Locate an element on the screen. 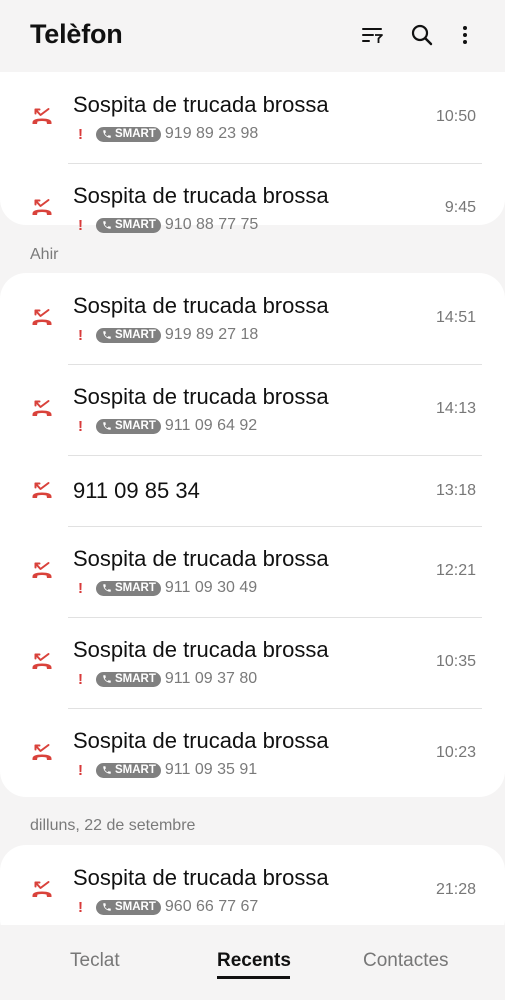 The image size is (505, 1000). call-time: 10:23 is located at coordinates (455, 752).